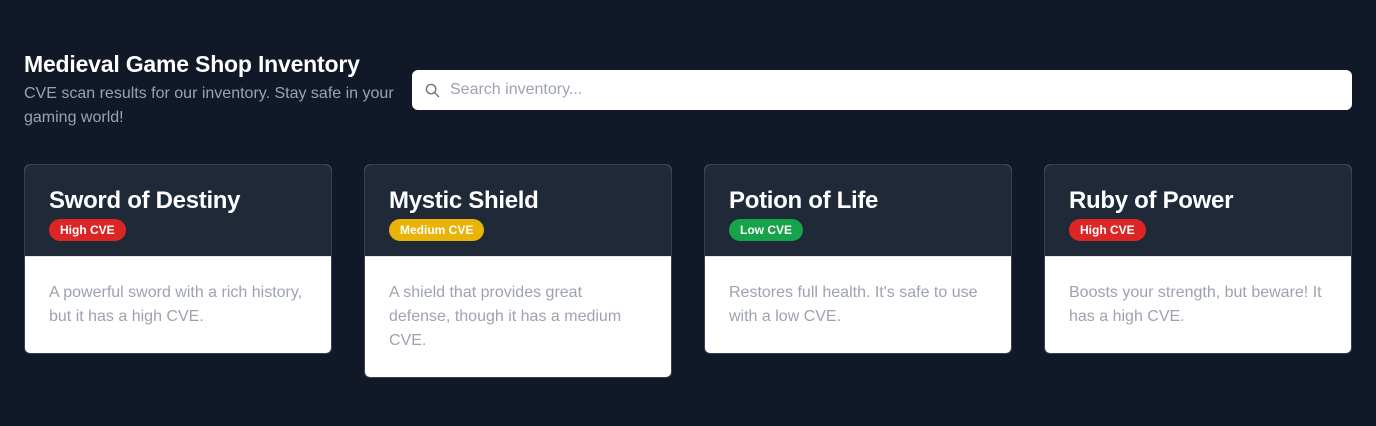  Describe the element at coordinates (890, 90) in the screenshot. I see `search-input` at that location.